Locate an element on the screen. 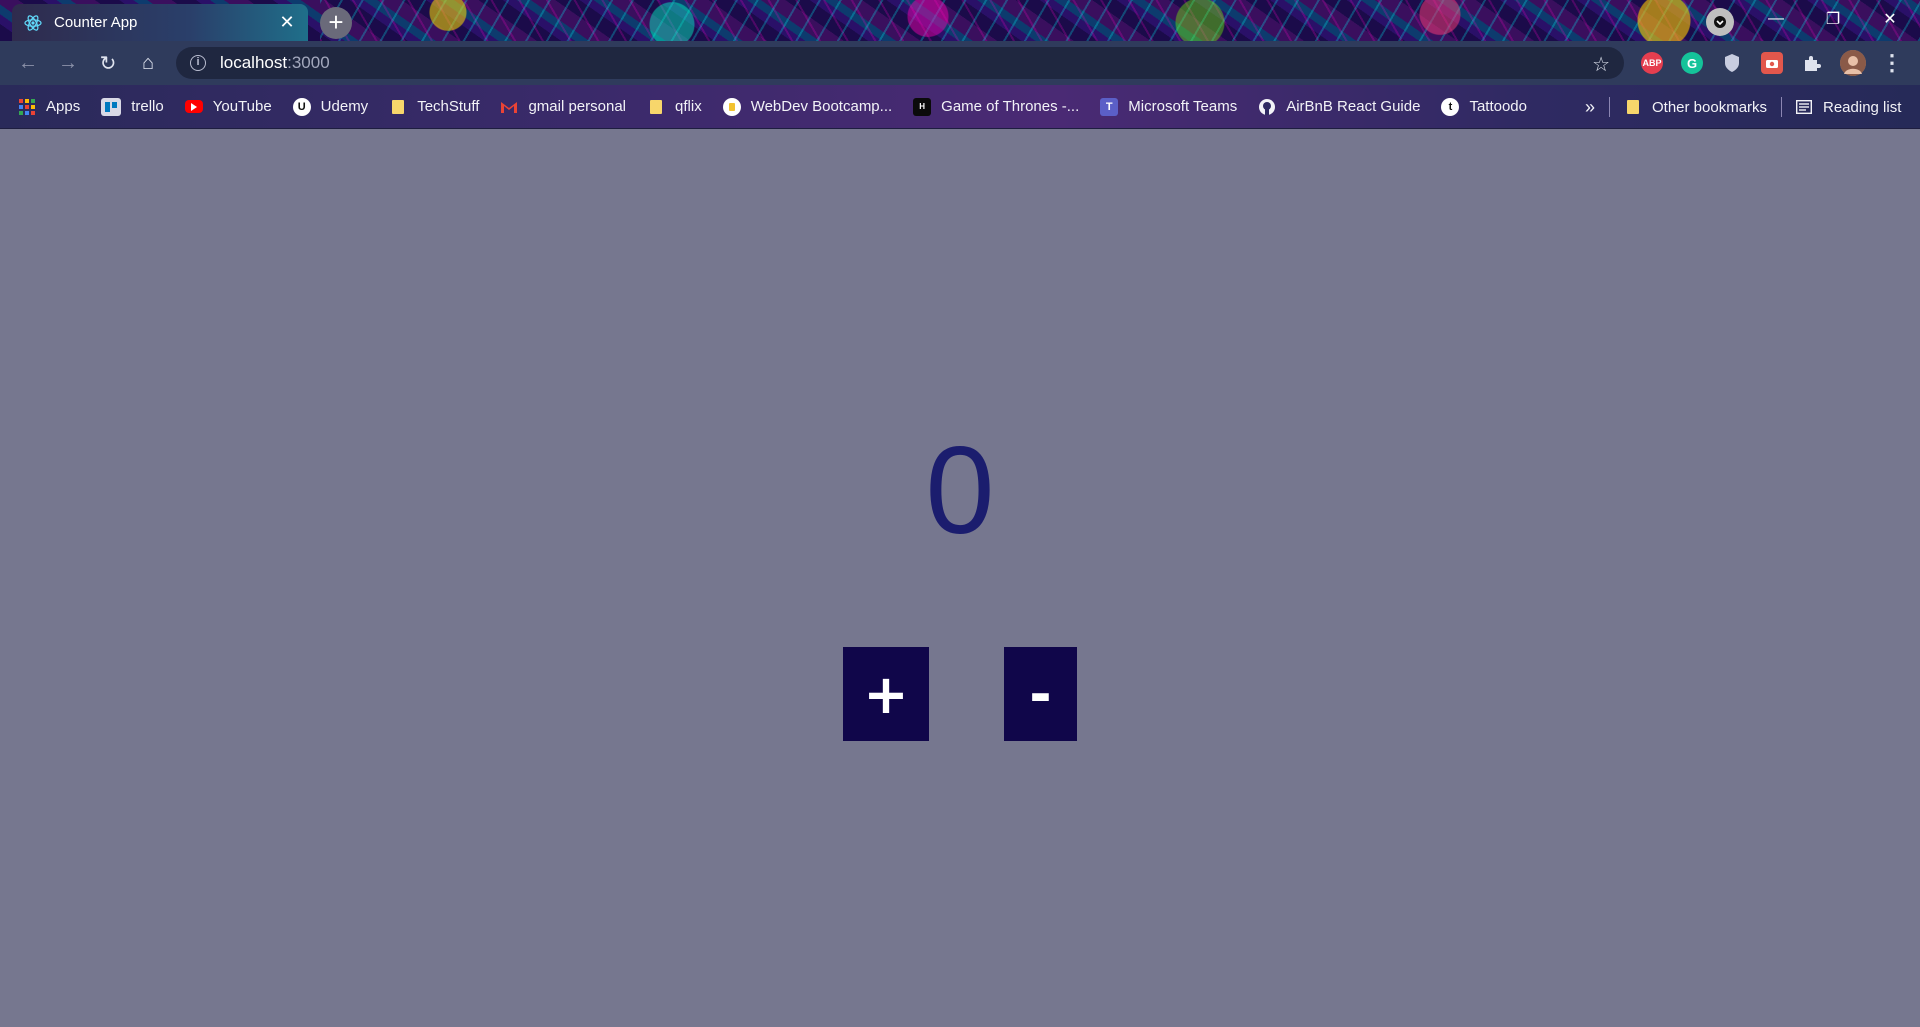  tattoodo-icon: t is located at coordinates (1450, 106).